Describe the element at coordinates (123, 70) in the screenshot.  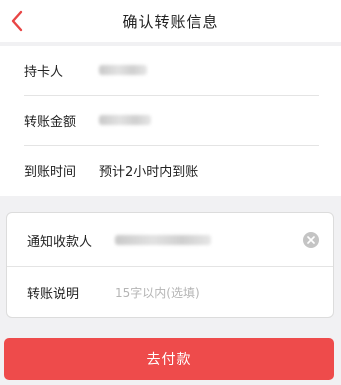
I see `card-holder-value-redacted` at that location.